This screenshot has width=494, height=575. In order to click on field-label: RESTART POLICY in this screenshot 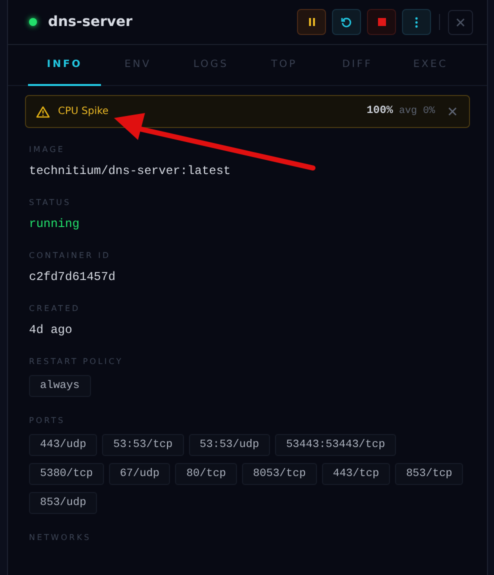, I will do `click(76, 362)`.